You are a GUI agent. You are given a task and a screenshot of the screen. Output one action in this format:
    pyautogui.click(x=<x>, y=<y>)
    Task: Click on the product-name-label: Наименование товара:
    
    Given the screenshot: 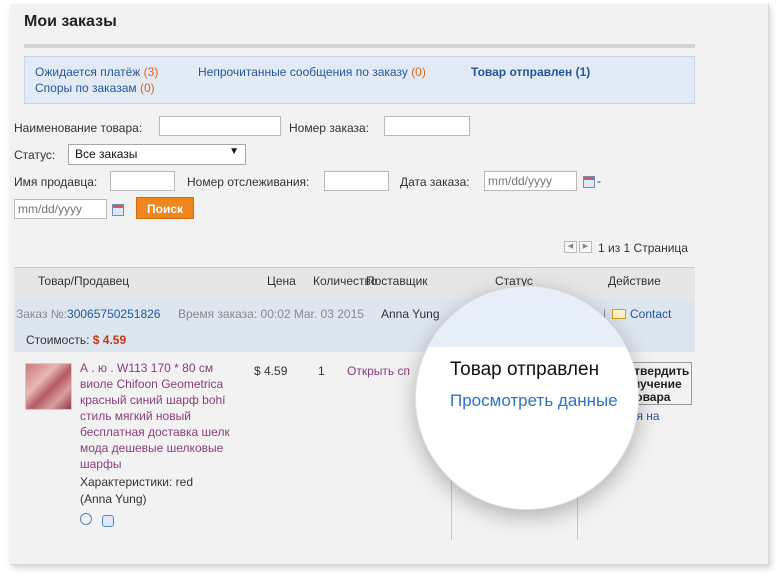 What is the action you would take?
    pyautogui.click(x=78, y=128)
    